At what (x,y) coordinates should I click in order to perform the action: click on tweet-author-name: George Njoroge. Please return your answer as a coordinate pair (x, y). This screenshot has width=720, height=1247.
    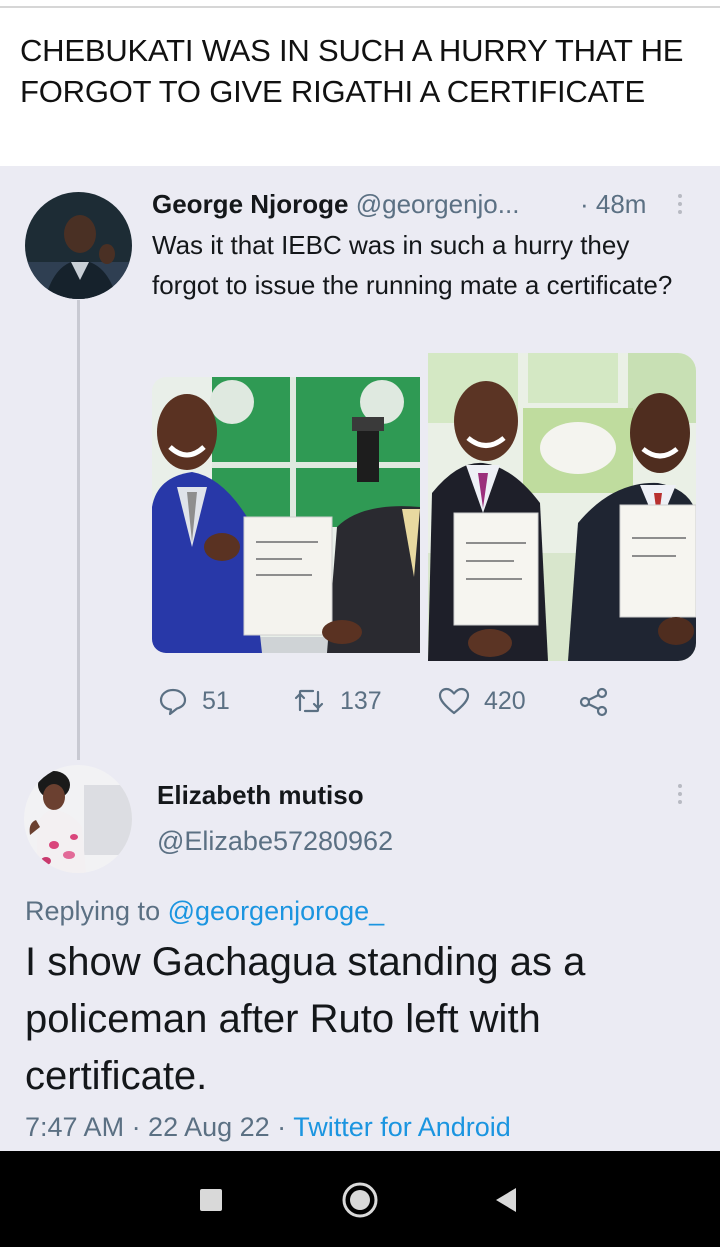
    Looking at the image, I should click on (250, 204).